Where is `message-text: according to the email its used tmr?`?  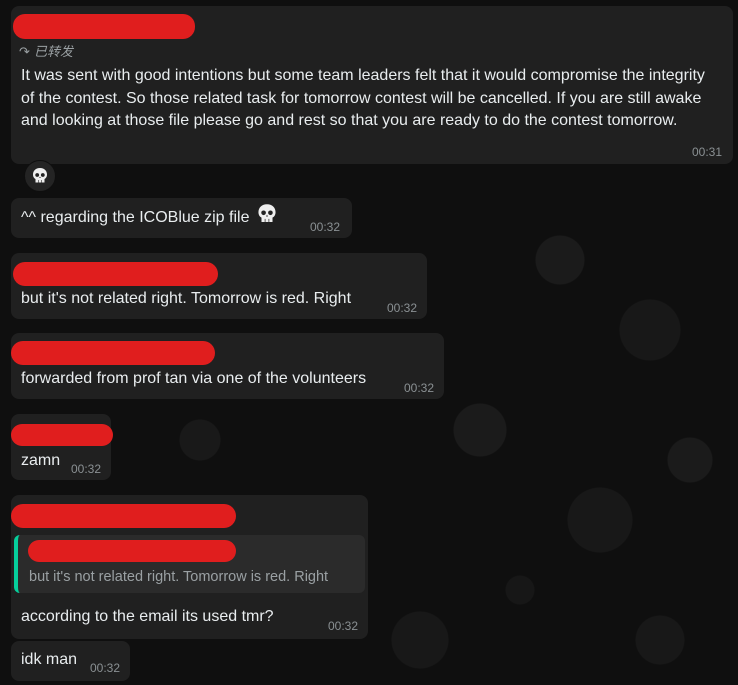
message-text: according to the email its used tmr? is located at coordinates (147, 616).